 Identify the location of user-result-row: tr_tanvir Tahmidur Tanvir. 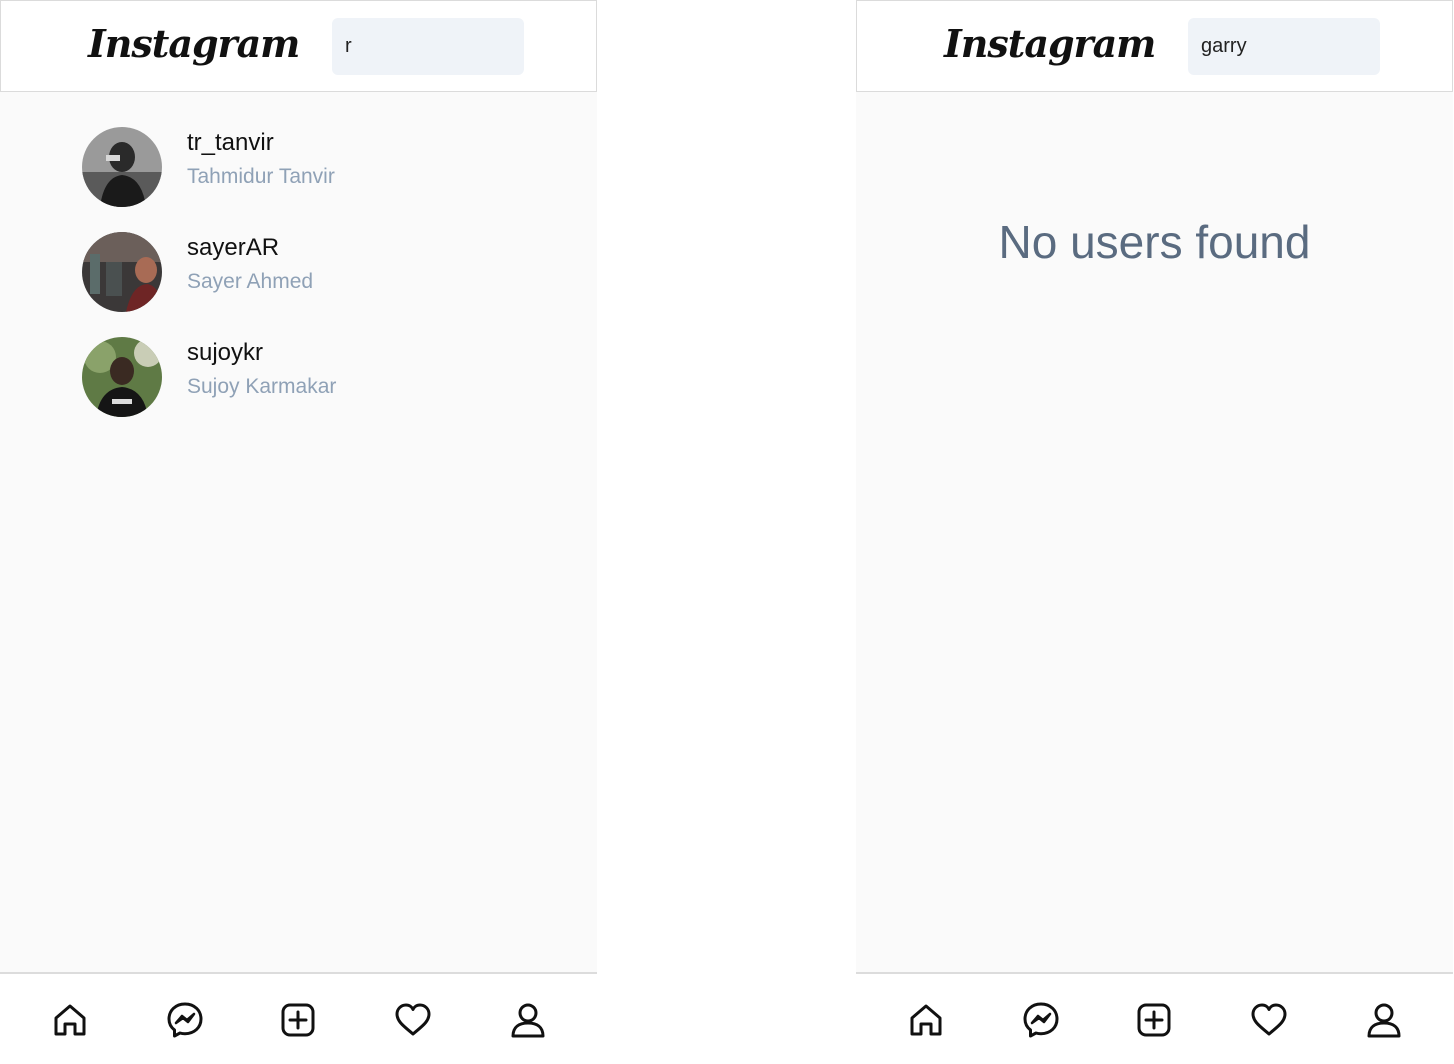
(322, 168).